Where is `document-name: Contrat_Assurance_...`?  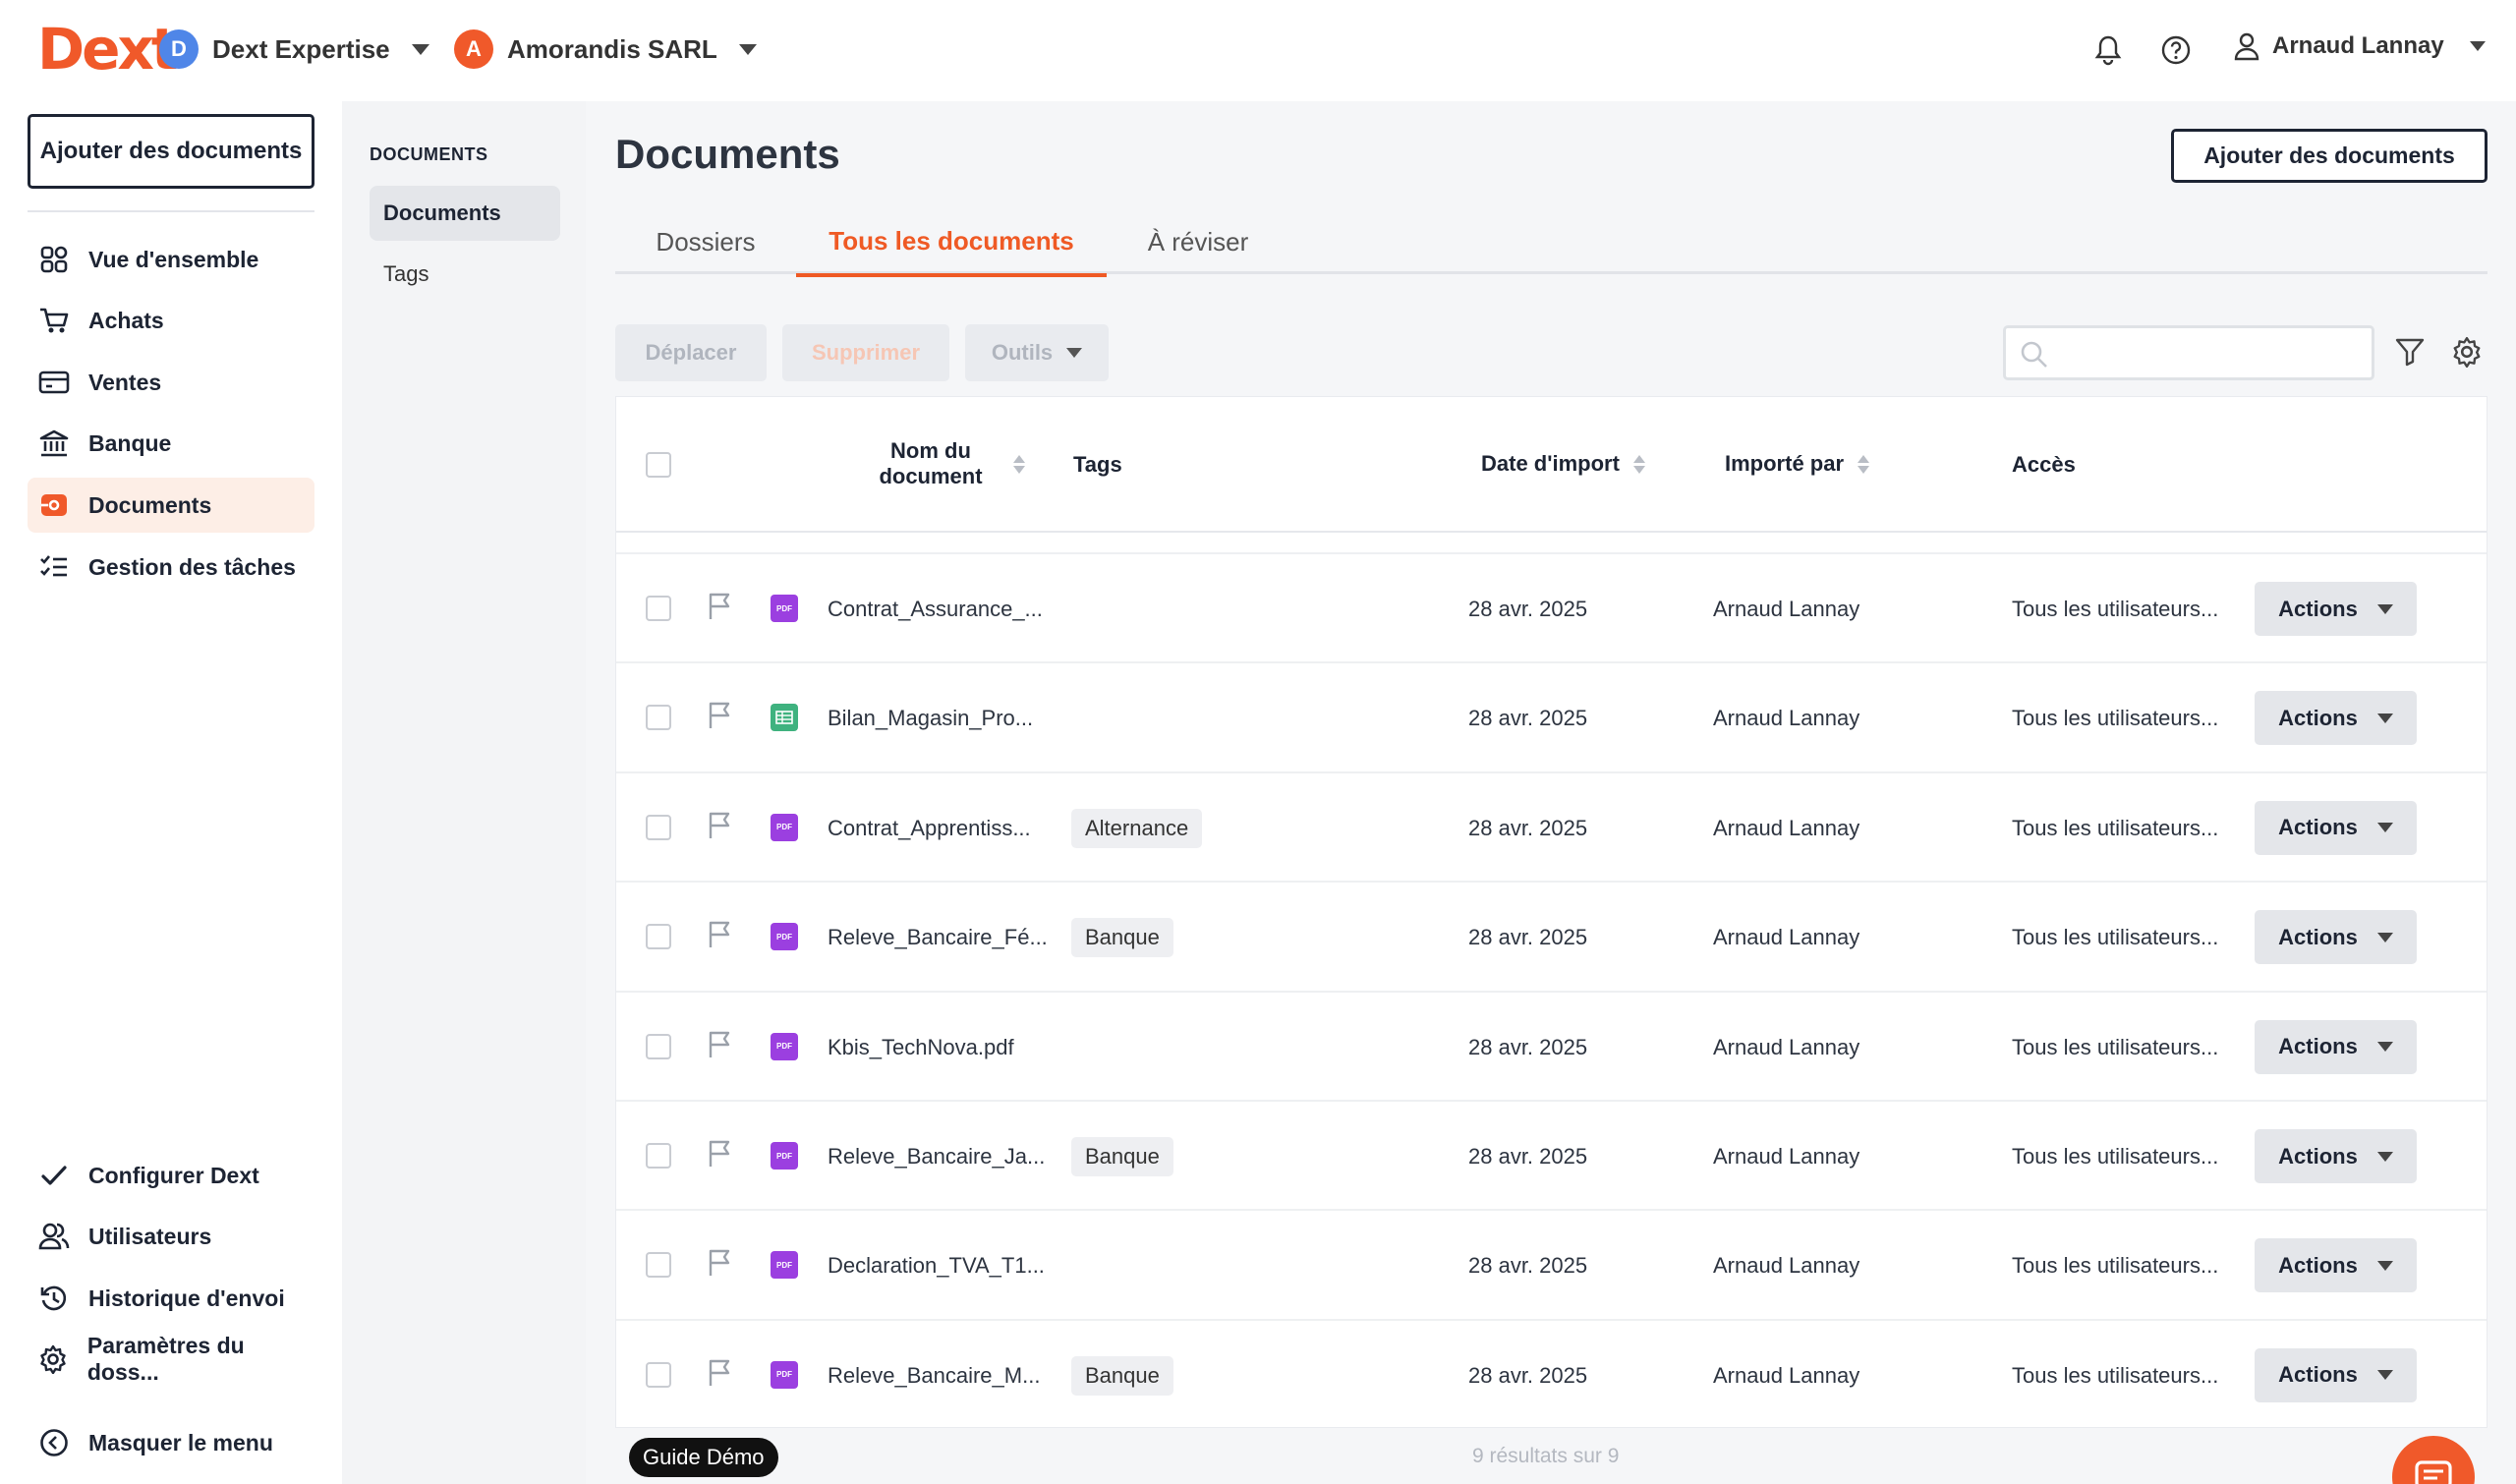
document-name: Contrat_Assurance_... is located at coordinates (935, 609).